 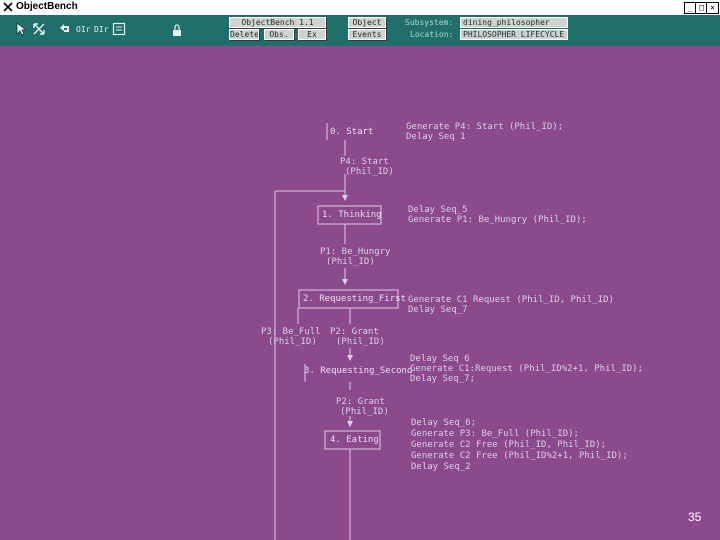 What do you see at coordinates (432, 34) in the screenshot?
I see `location-label: Location:` at bounding box center [432, 34].